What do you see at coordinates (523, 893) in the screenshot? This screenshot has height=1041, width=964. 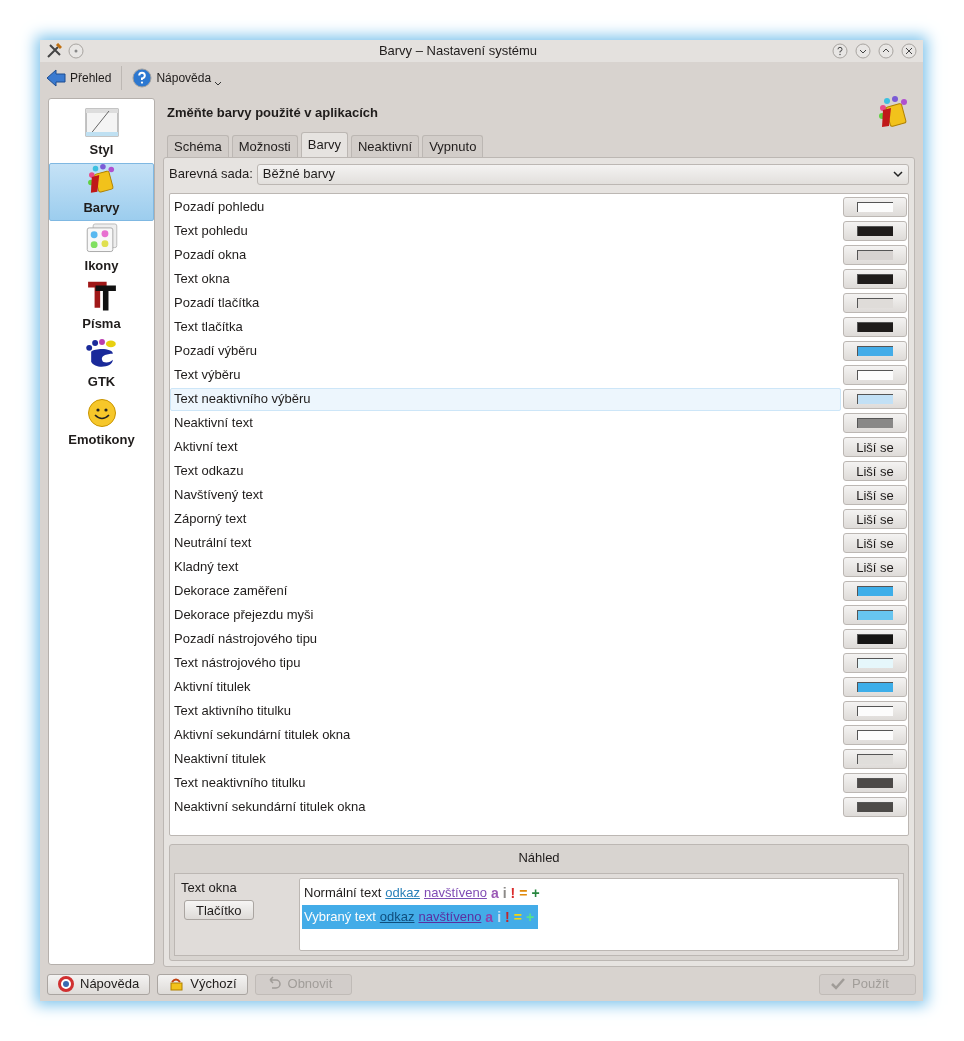 I see `preview-text: =` at bounding box center [523, 893].